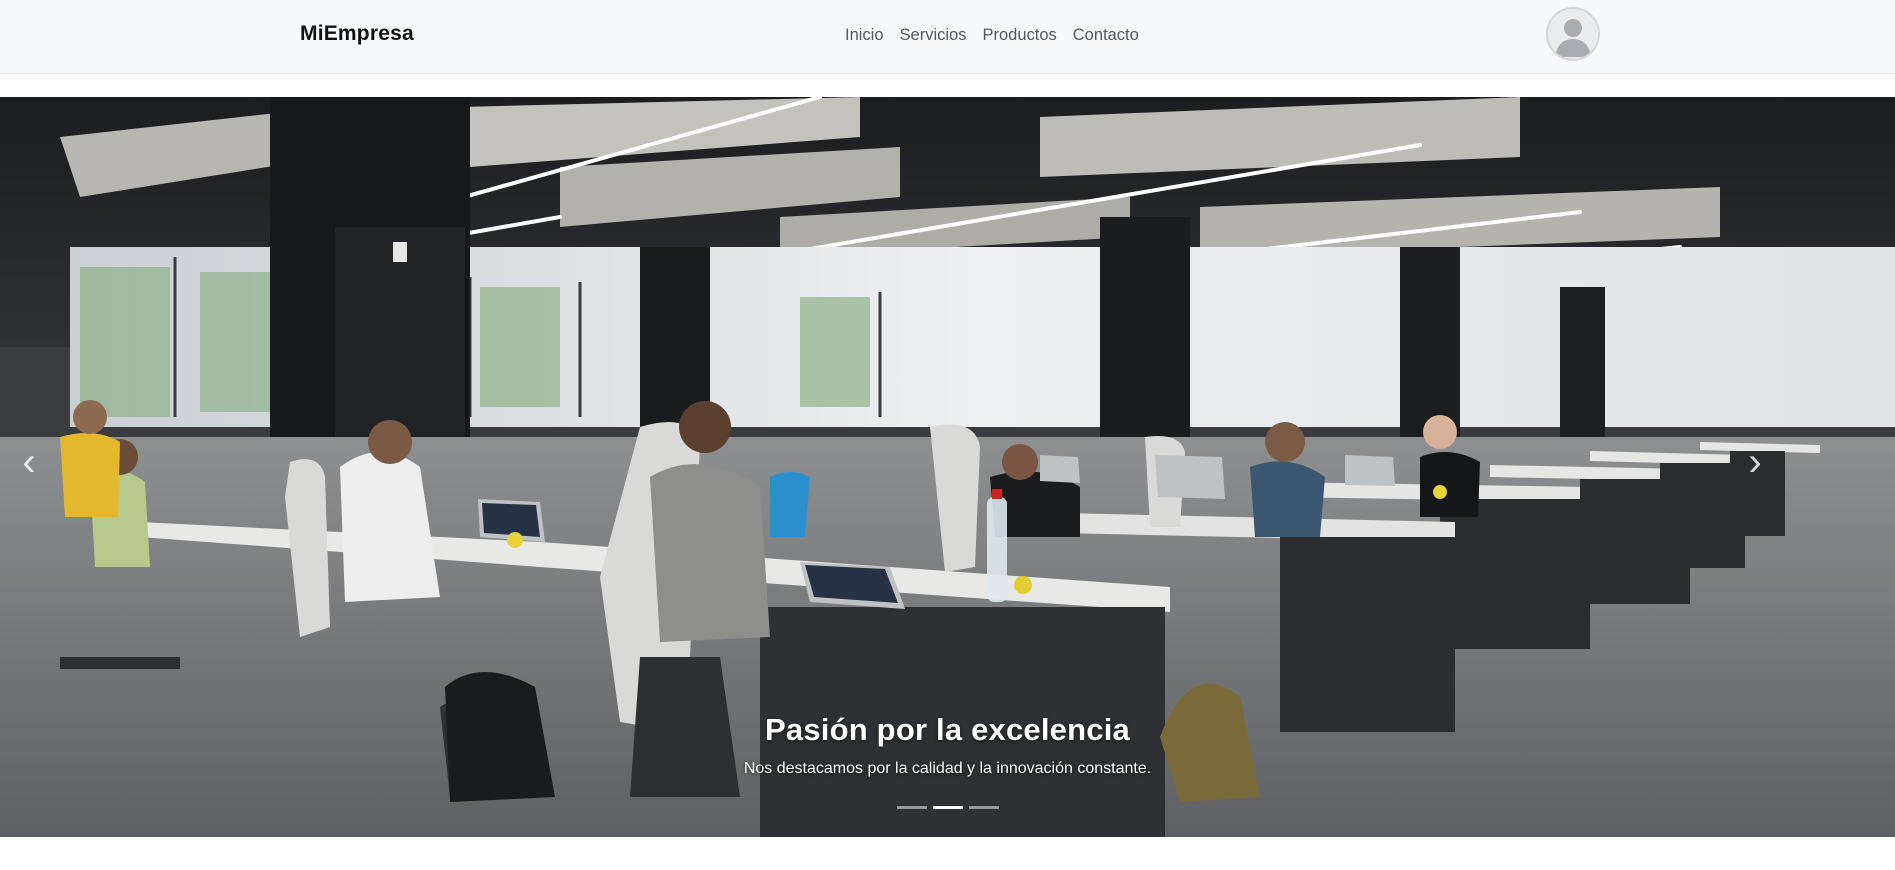 Image resolution: width=1895 pixels, height=870 pixels. Describe the element at coordinates (357, 34) in the screenshot. I see `brand-logo-link: MiEmpresa` at that location.